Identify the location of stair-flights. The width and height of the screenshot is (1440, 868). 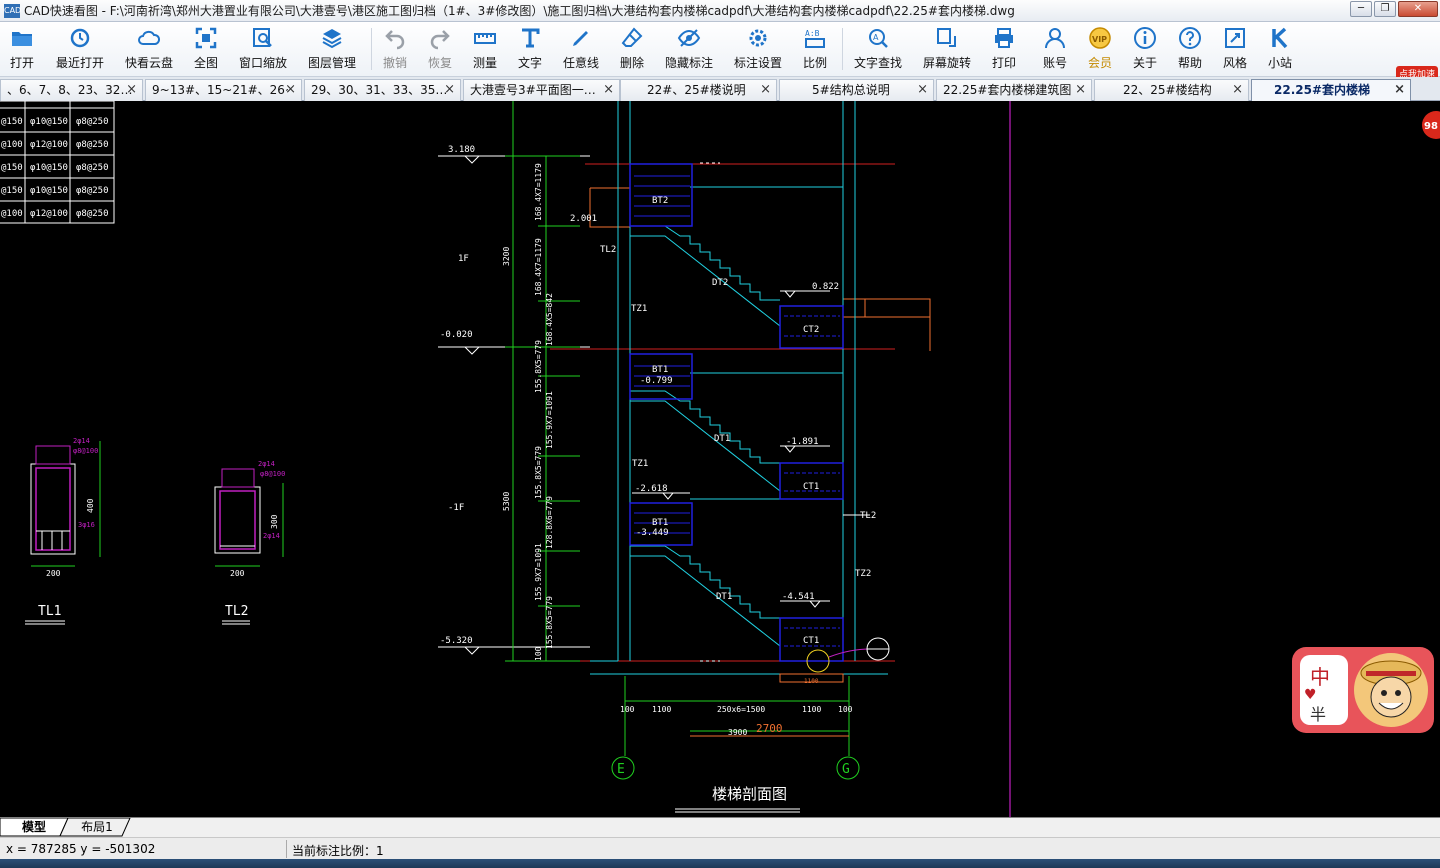
(736, 423).